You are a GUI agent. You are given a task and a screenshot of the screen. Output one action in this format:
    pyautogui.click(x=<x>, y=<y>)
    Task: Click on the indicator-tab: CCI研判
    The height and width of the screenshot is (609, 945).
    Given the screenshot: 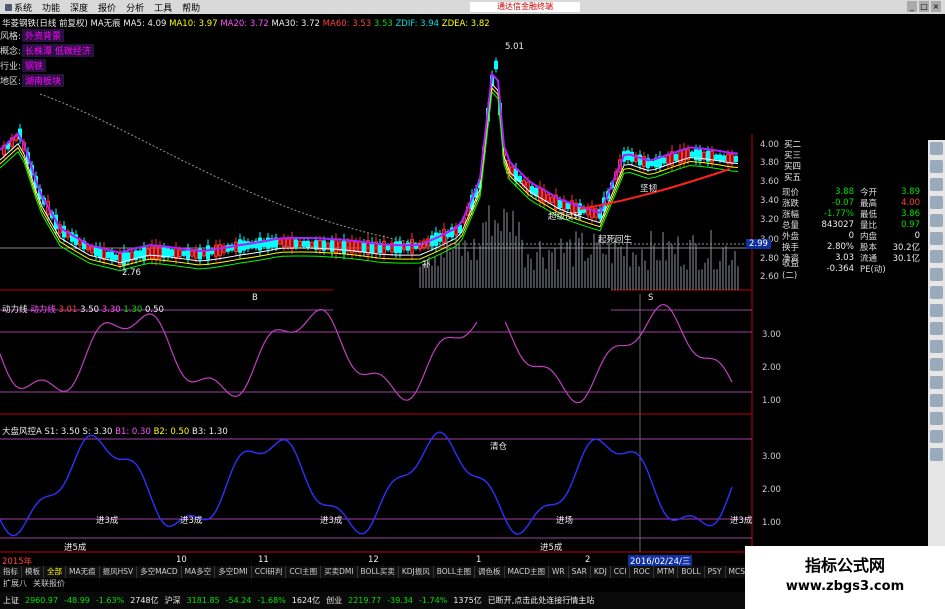 What is the action you would take?
    pyautogui.click(x=269, y=572)
    